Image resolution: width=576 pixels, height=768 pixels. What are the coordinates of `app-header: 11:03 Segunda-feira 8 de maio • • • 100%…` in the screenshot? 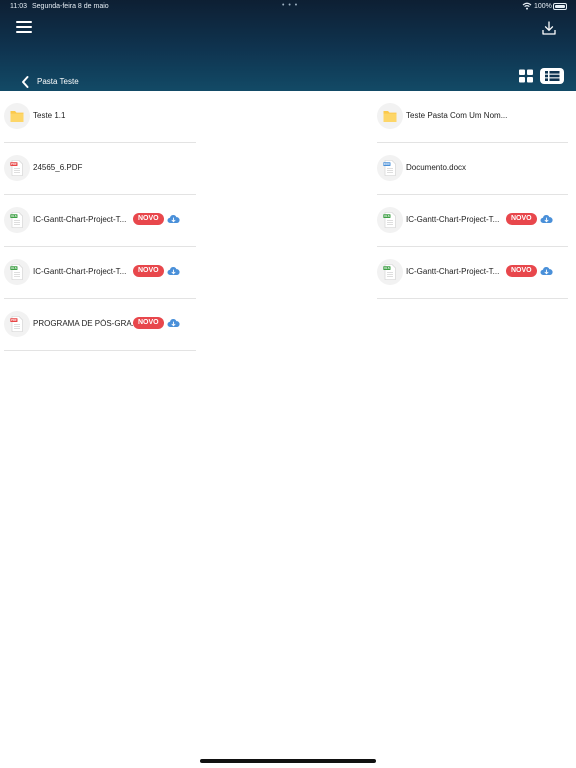 It's located at (288, 45).